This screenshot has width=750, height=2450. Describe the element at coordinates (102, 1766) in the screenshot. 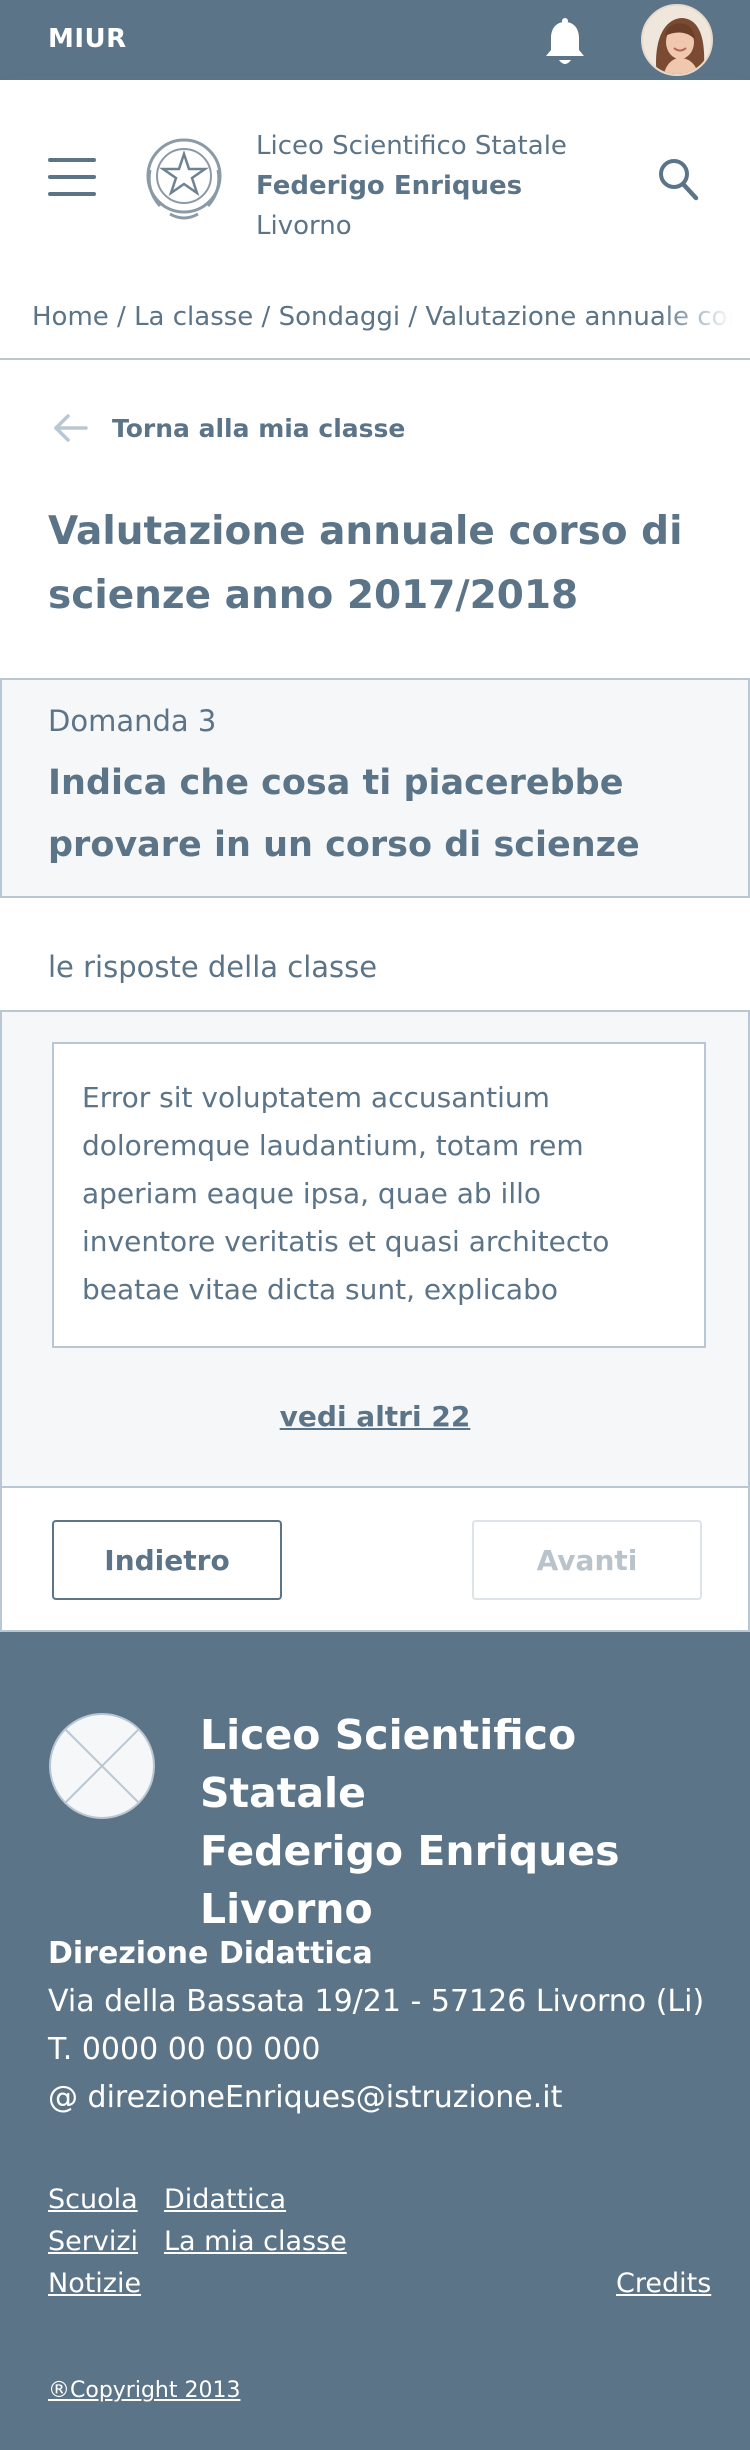

I see `placeholder-logo` at that location.